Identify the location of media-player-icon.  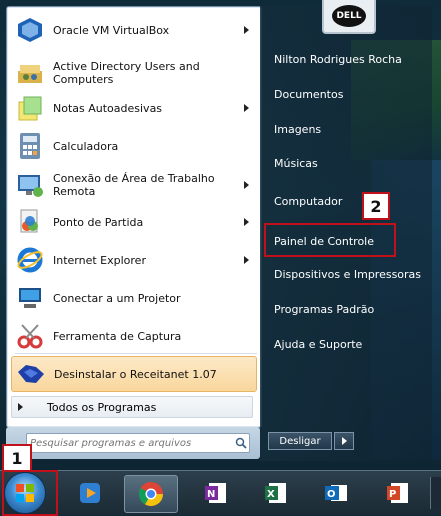
(90, 493).